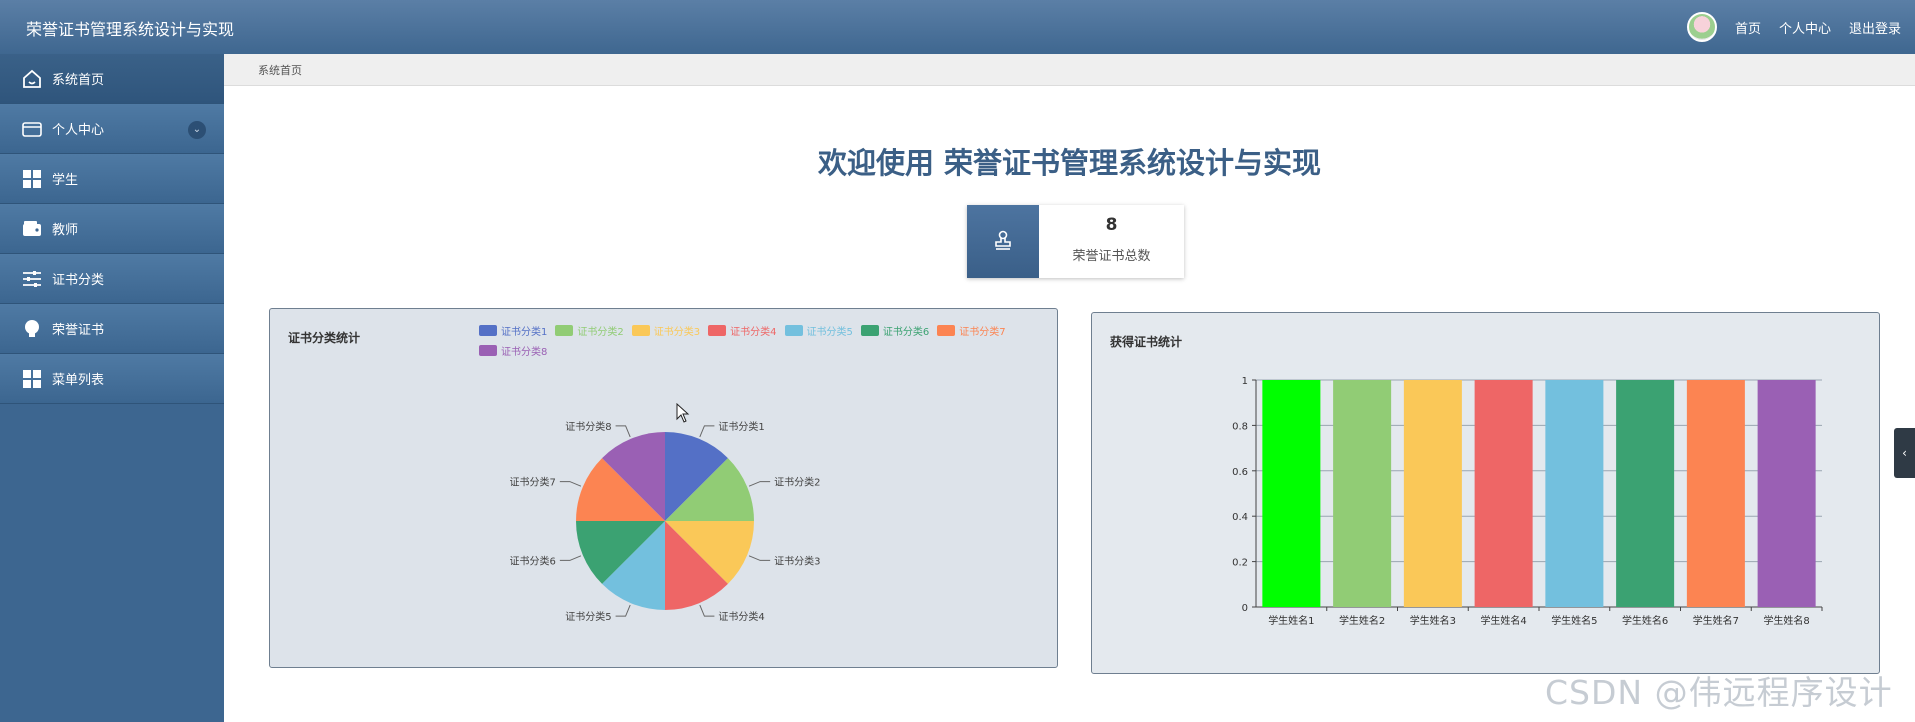 This screenshot has height=722, width=1915. I want to click on stat-icon-box, so click(1003, 241).